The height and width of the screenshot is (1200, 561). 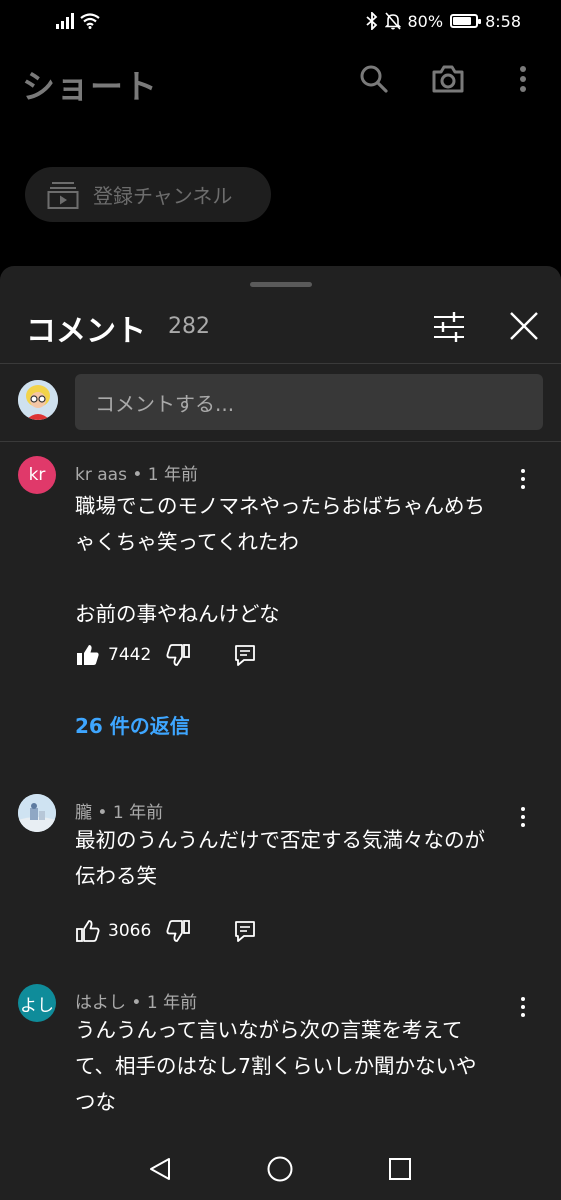 What do you see at coordinates (189, 326) in the screenshot?
I see `comments-count: 282` at bounding box center [189, 326].